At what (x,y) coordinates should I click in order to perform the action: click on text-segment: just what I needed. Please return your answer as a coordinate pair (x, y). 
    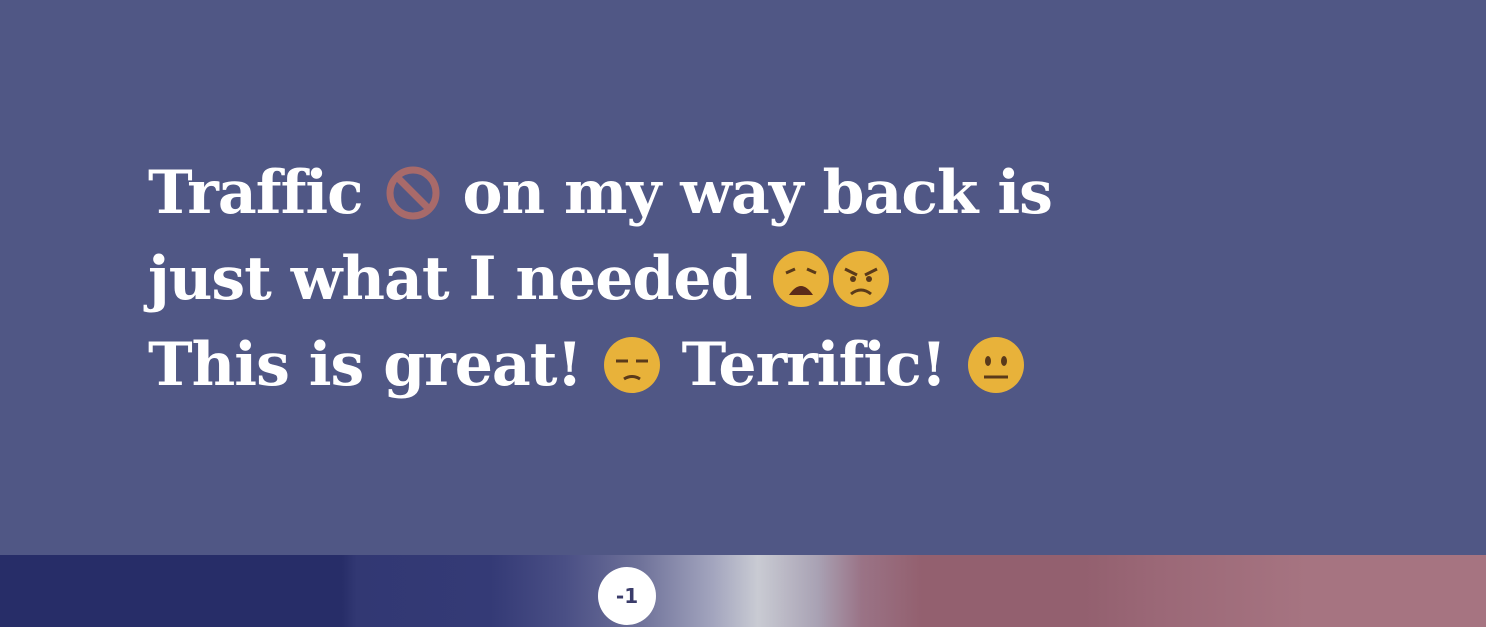
    Looking at the image, I should click on (460, 279).